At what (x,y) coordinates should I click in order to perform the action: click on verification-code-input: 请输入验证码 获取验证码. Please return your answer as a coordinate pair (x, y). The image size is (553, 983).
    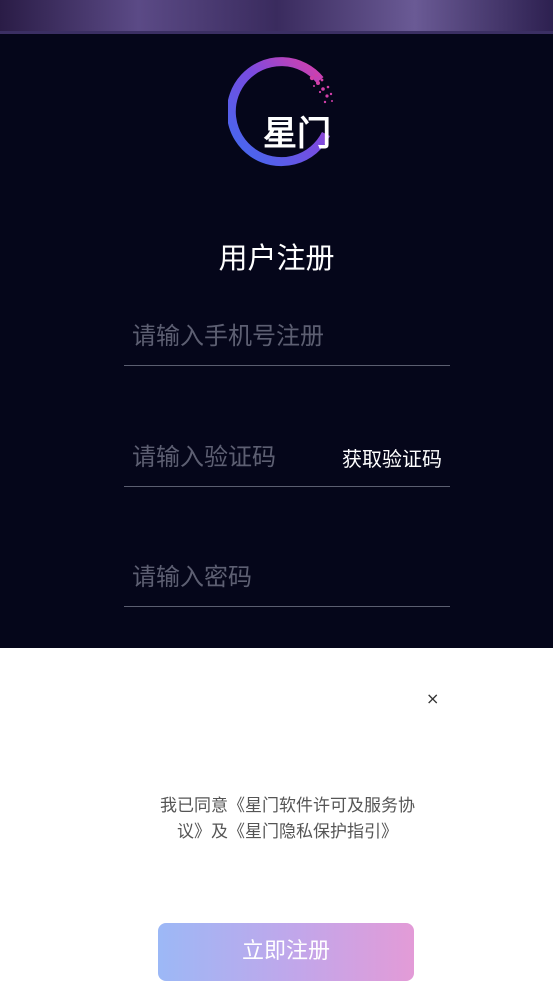
    Looking at the image, I should click on (287, 461).